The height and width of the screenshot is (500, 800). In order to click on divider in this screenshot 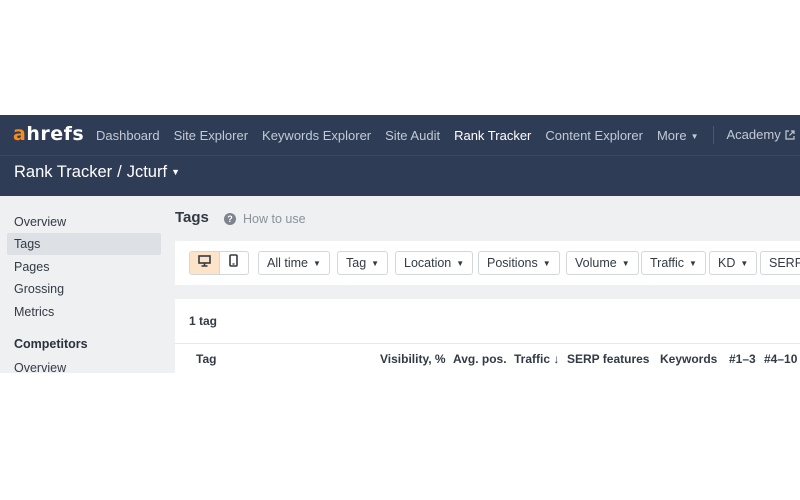, I will do `click(487, 343)`.